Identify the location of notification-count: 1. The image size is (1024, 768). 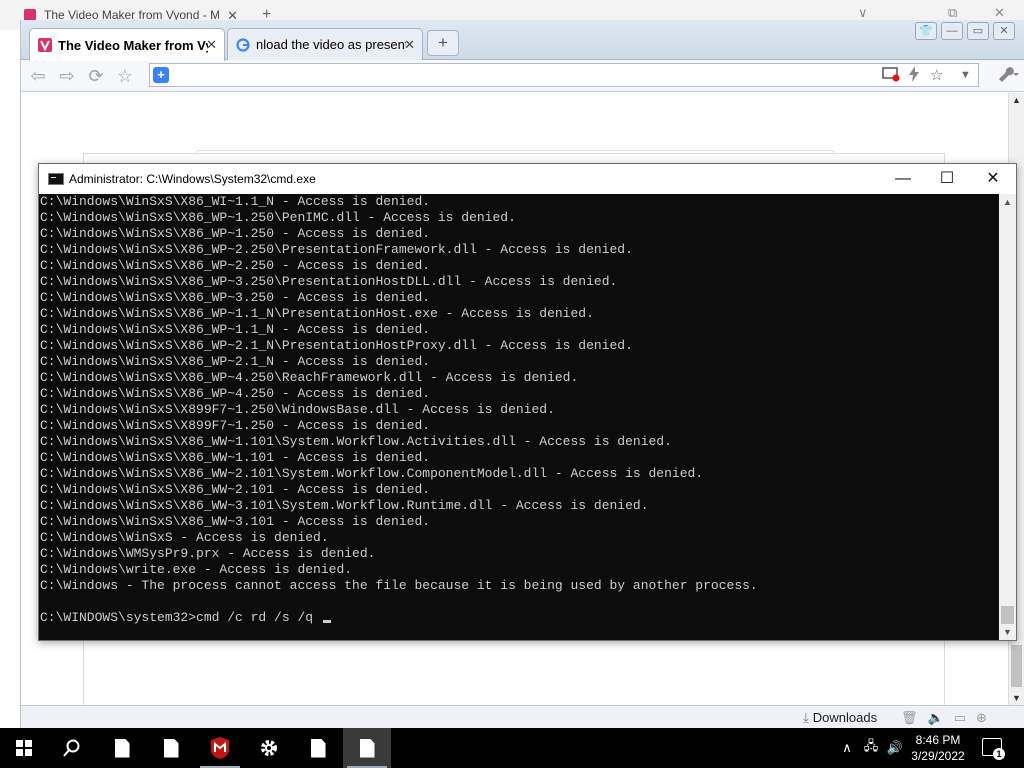
(999, 754).